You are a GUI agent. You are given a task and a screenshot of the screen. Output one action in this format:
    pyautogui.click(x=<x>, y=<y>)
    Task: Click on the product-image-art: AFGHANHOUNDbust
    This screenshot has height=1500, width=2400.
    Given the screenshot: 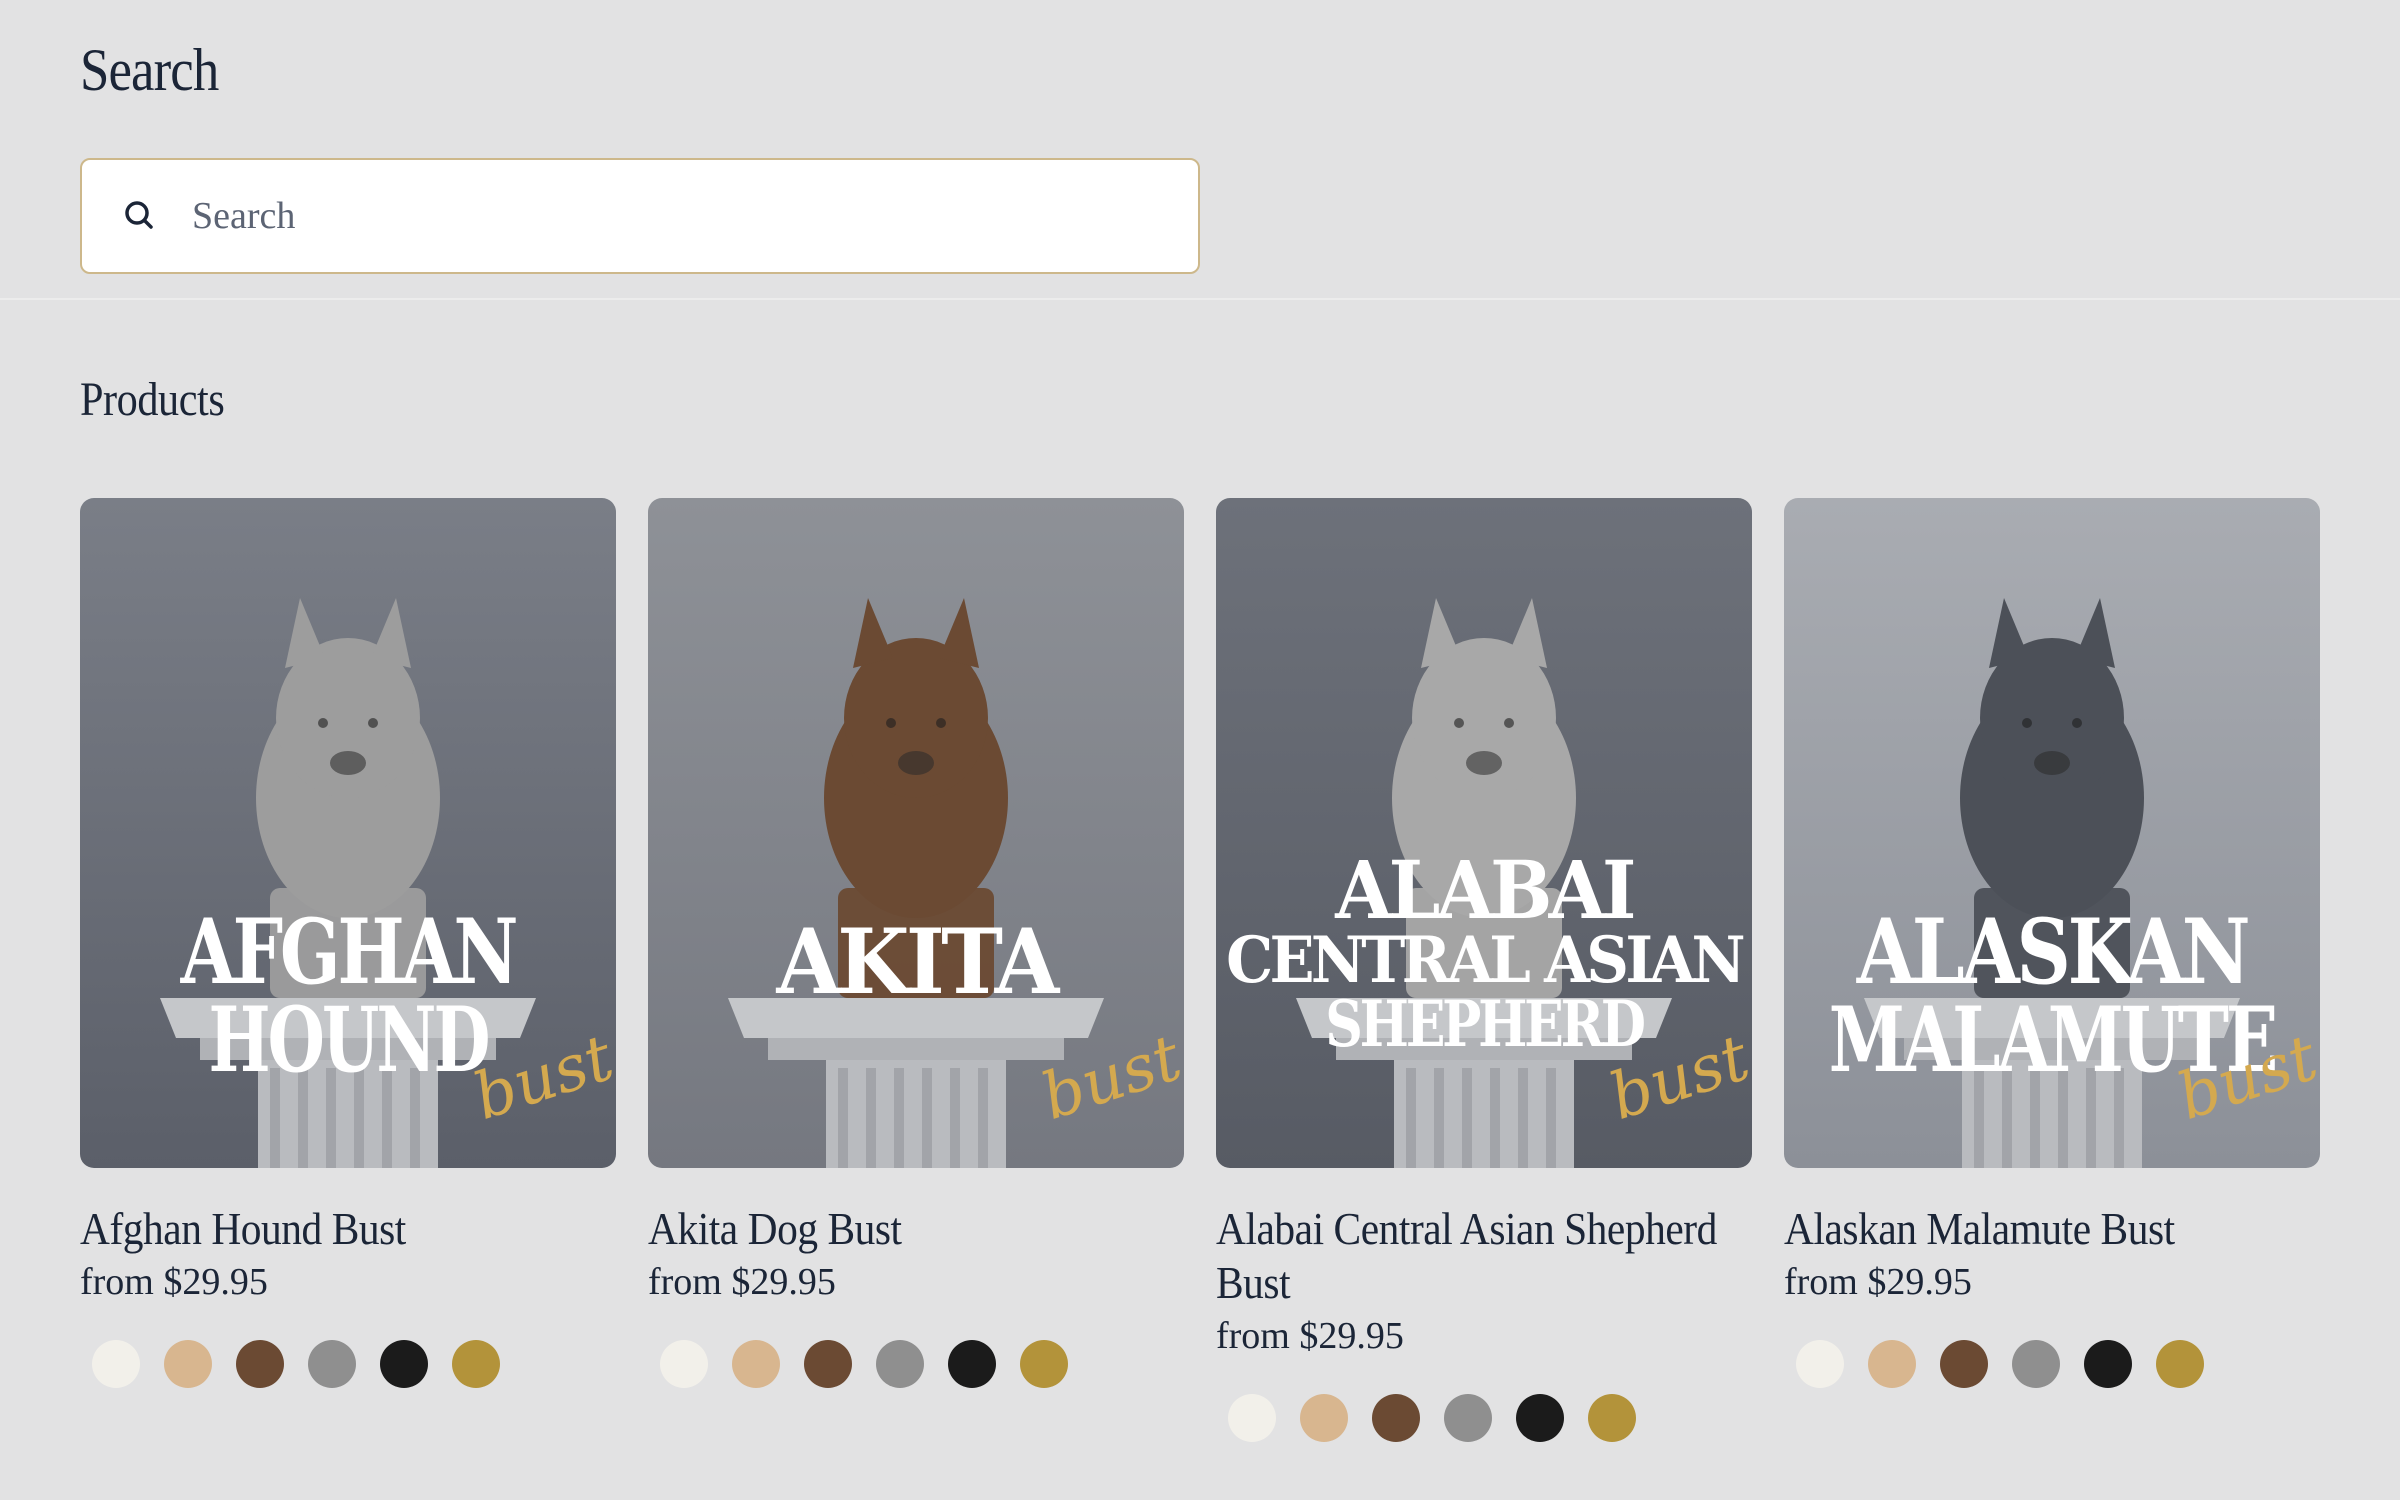 What is the action you would take?
    pyautogui.click(x=348, y=833)
    